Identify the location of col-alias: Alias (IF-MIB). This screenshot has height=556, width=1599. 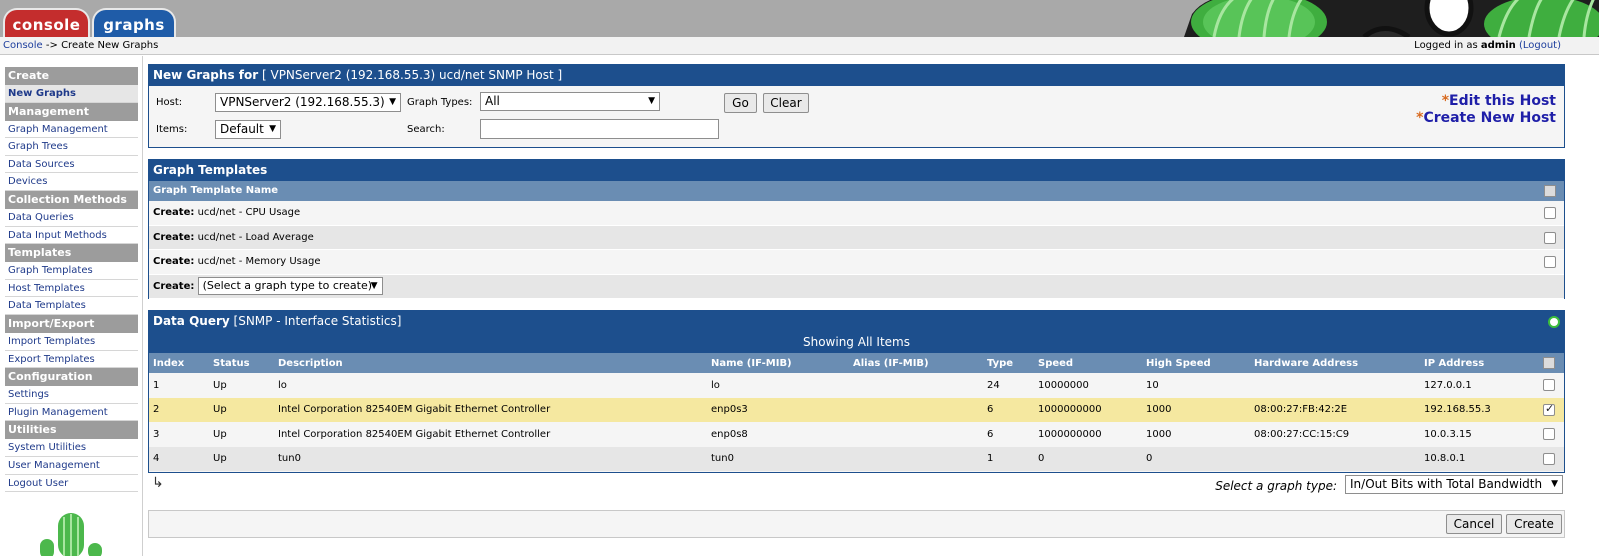
(916, 363).